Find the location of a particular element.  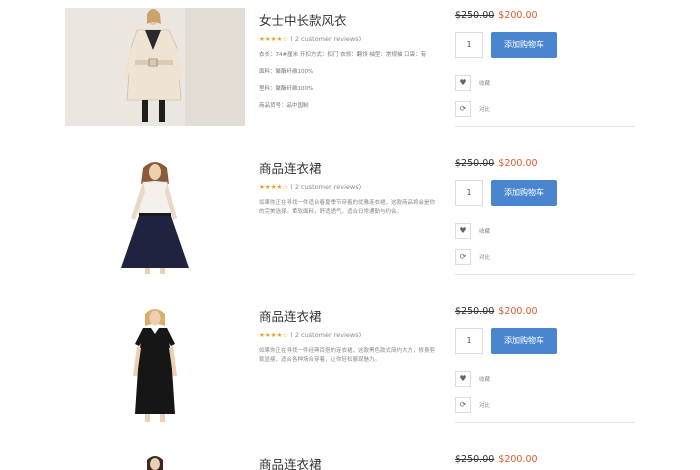

product-image-dress-black is located at coordinates (155, 363).